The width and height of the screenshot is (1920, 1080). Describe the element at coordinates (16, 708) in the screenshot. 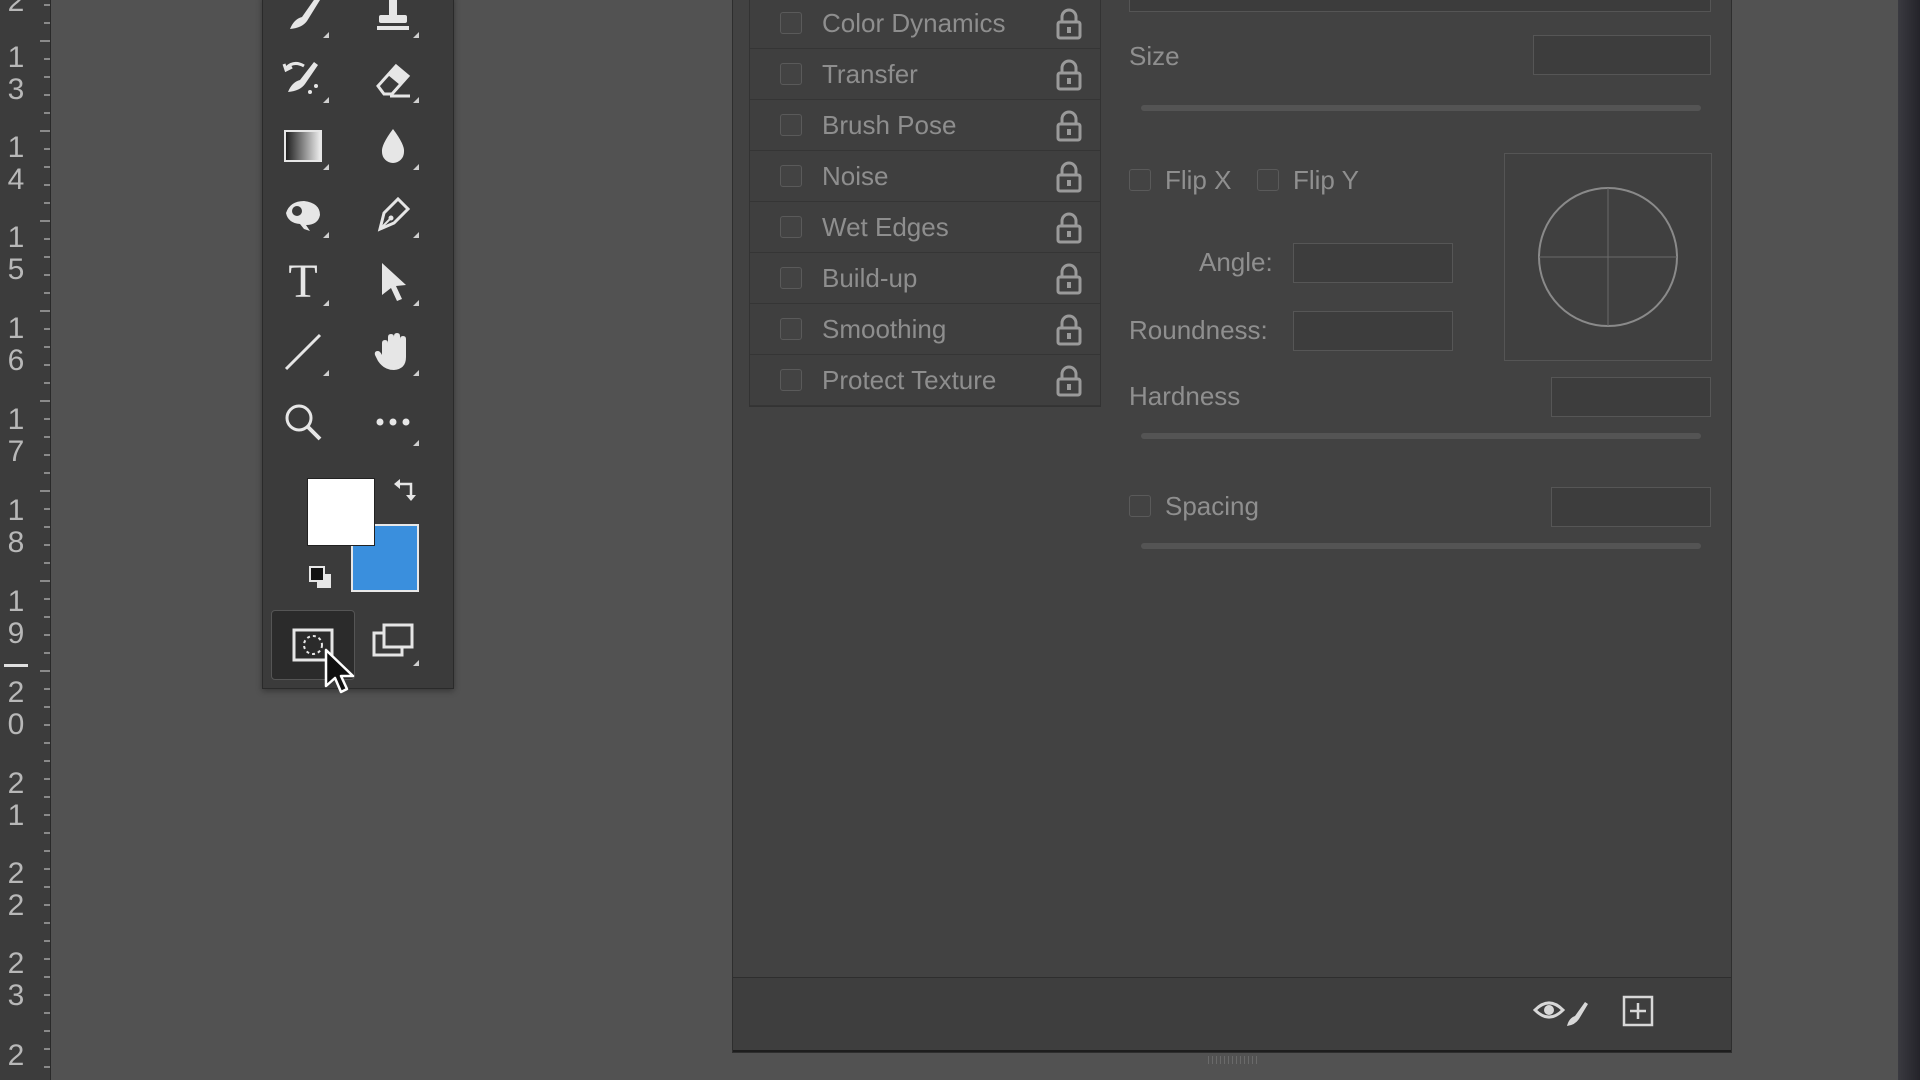

I see `ruler-label: 2 0` at that location.